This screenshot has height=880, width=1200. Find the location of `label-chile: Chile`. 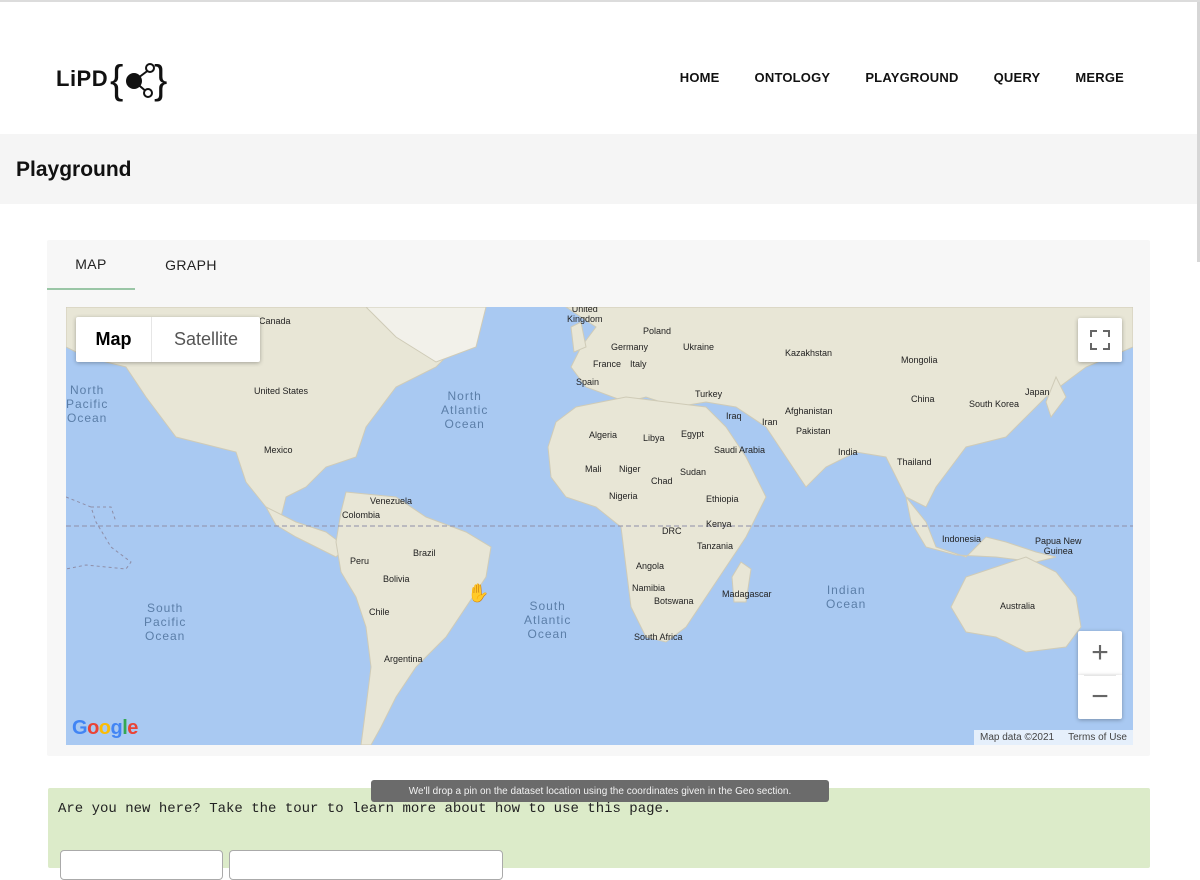

label-chile: Chile is located at coordinates (379, 612).